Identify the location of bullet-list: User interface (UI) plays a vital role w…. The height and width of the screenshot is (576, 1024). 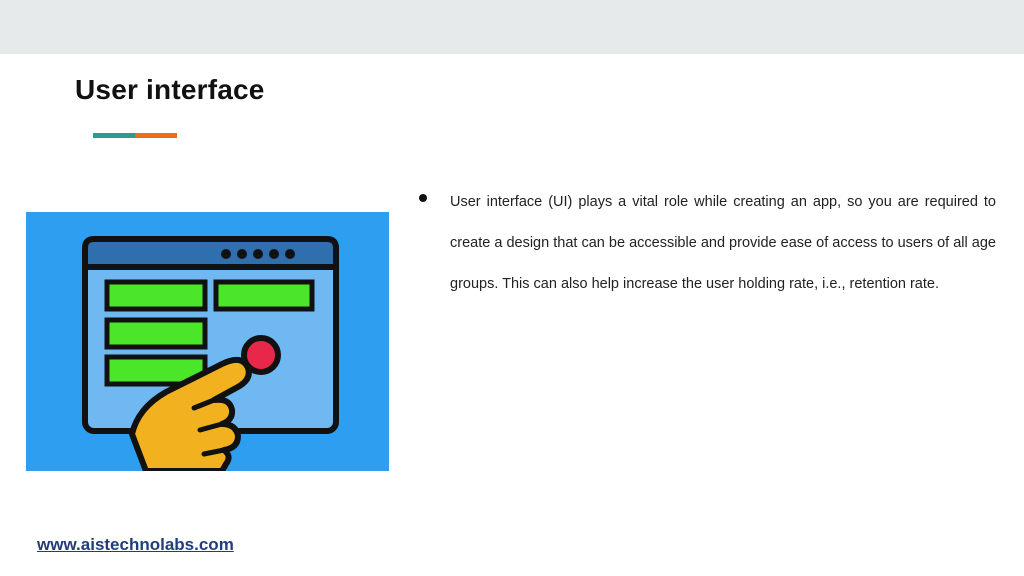
(705, 243).